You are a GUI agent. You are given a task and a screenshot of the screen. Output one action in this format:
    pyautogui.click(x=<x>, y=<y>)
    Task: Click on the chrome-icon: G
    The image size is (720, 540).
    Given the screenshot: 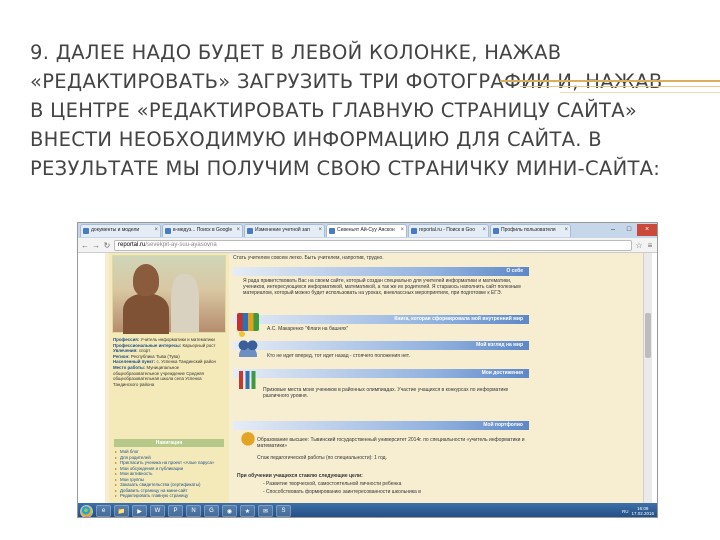 What is the action you would take?
    pyautogui.click(x=211, y=511)
    